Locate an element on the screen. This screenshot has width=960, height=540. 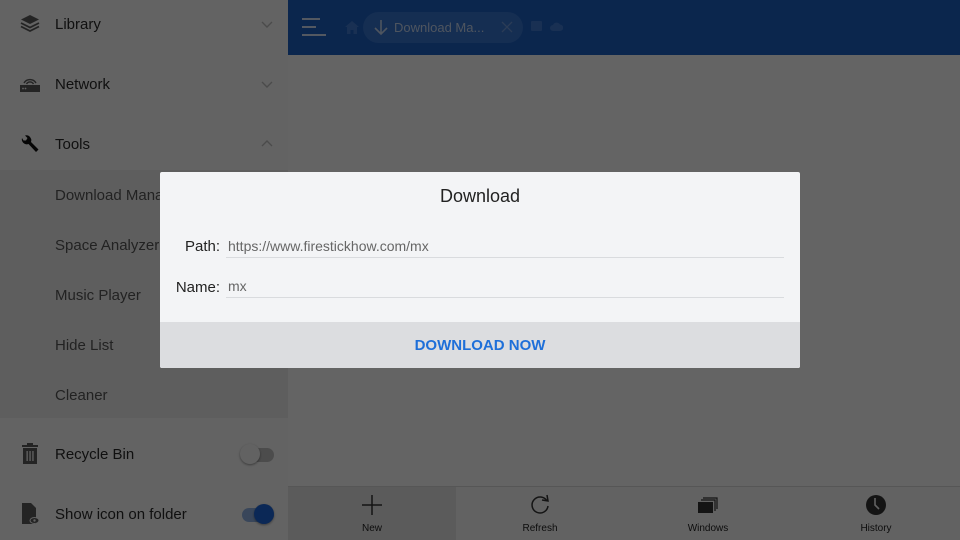
path-label: Path: is located at coordinates (202, 246).